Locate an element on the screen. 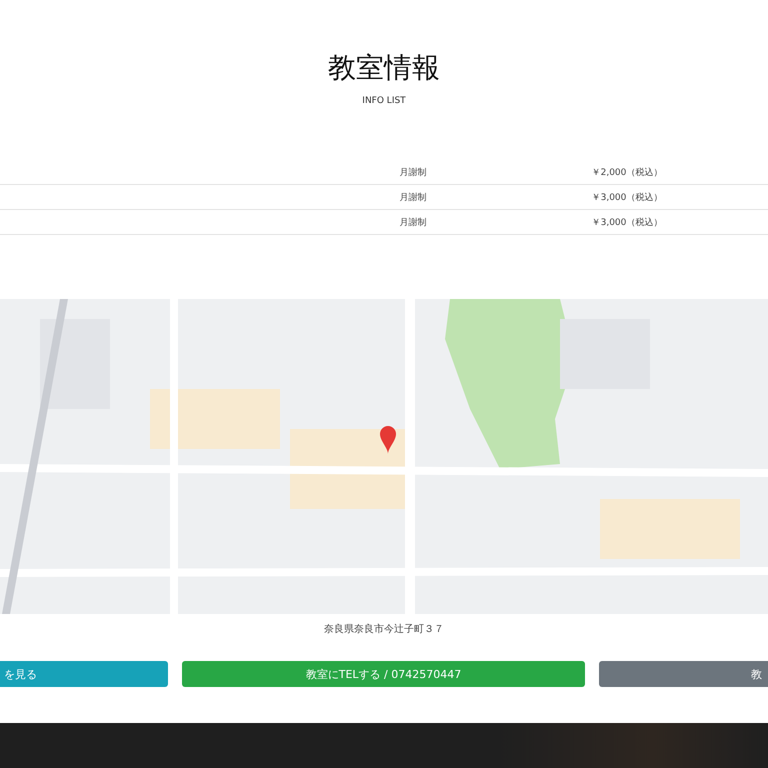 This screenshot has height=768, width=768. classroom-button: 教 is located at coordinates (683, 674).